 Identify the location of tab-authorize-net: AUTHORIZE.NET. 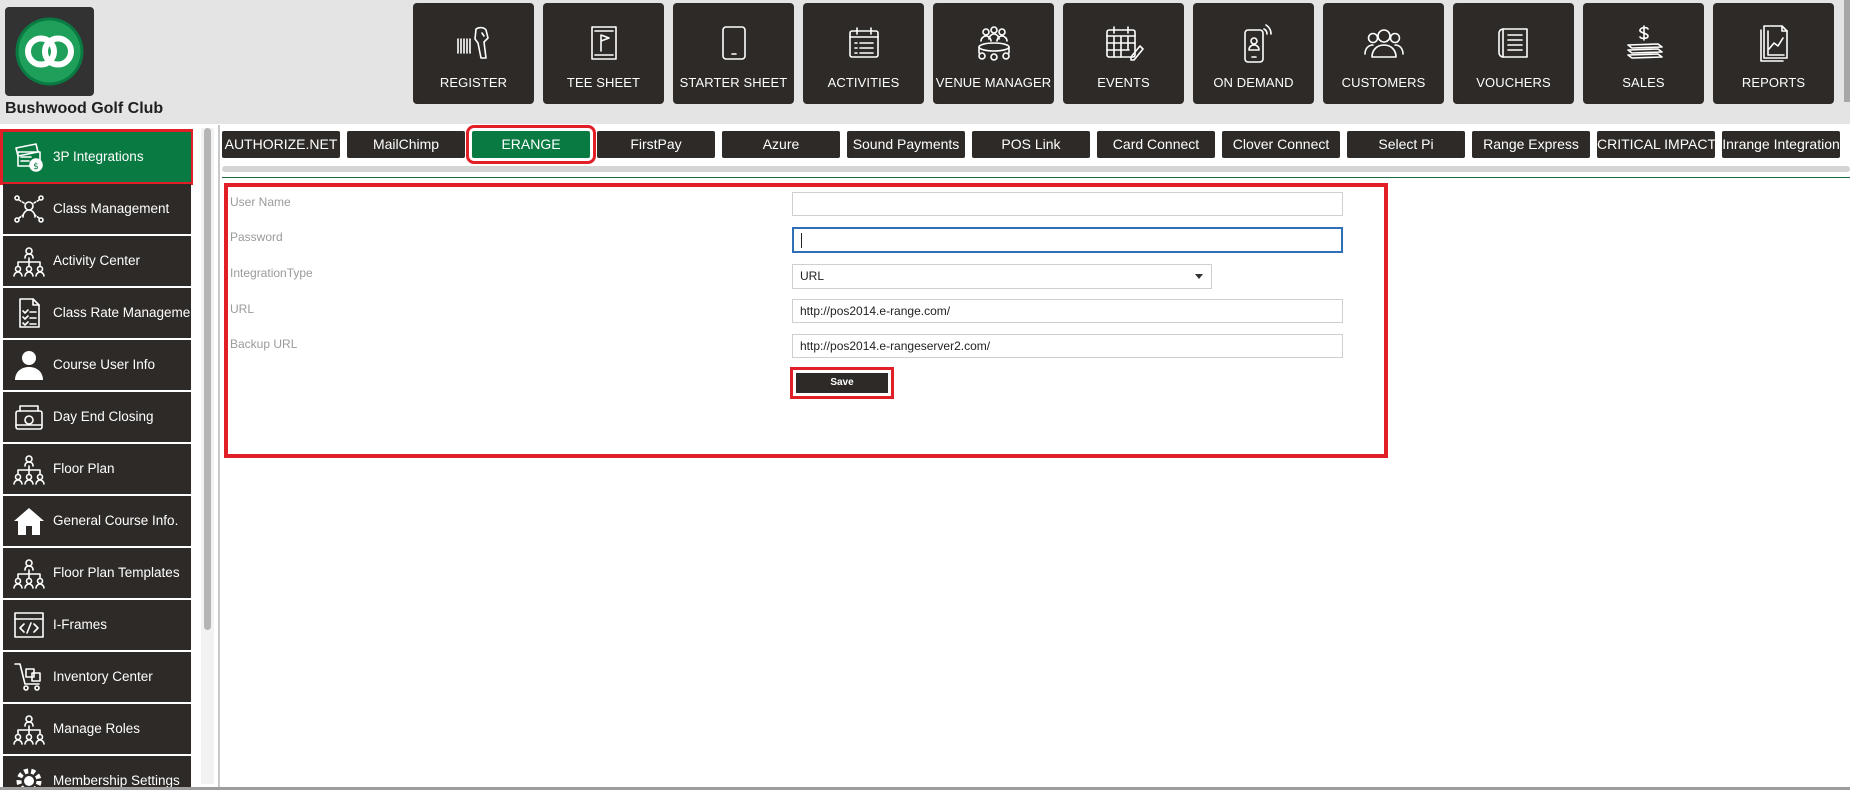
(281, 144).